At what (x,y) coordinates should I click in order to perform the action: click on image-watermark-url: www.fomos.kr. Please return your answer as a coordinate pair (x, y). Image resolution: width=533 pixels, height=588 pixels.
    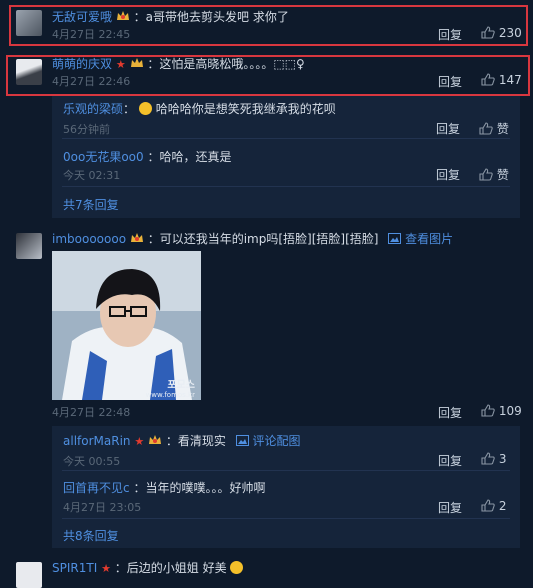
    Looking at the image, I should click on (170, 395).